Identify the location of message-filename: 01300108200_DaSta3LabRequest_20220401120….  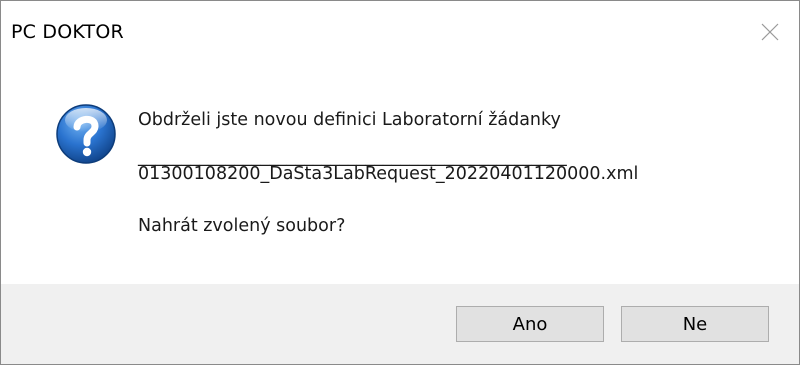
(388, 174).